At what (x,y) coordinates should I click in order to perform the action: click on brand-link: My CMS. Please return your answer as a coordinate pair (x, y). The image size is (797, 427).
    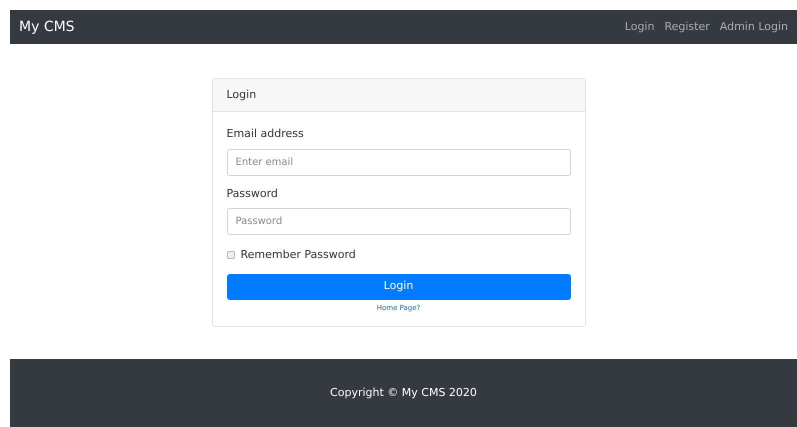
    Looking at the image, I should click on (47, 27).